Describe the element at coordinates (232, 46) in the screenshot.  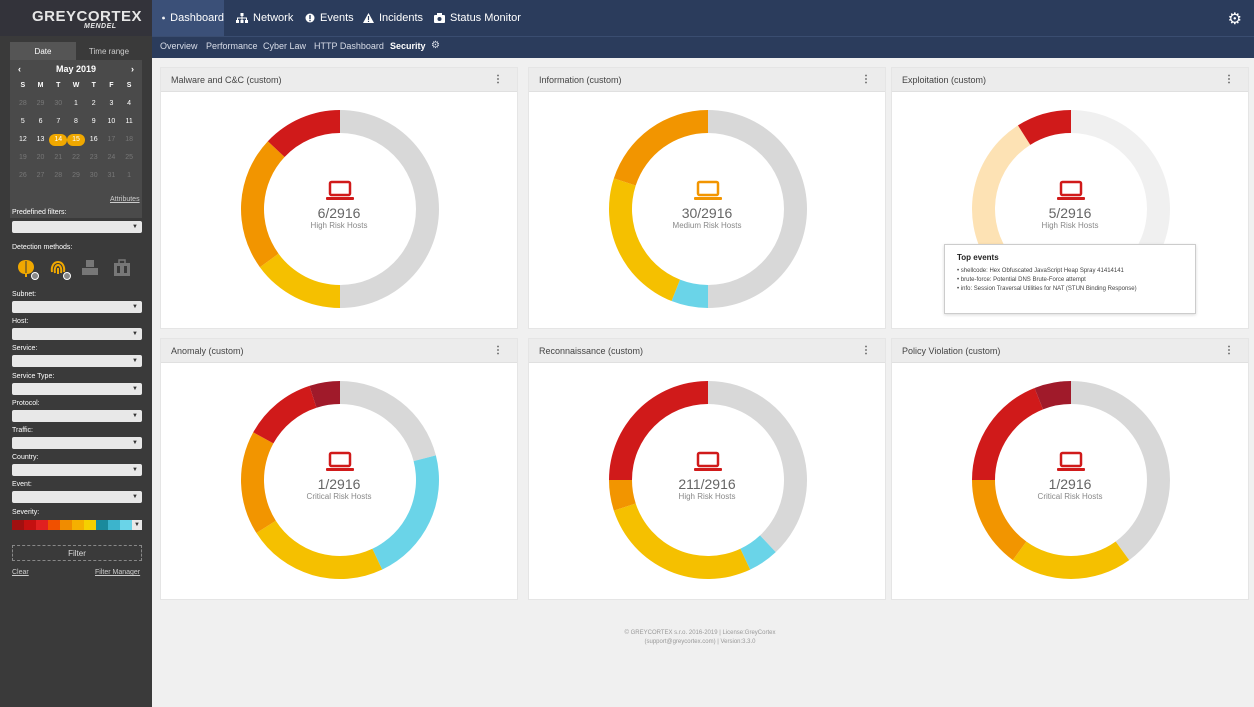
I see `subnav-performance: Performance` at that location.